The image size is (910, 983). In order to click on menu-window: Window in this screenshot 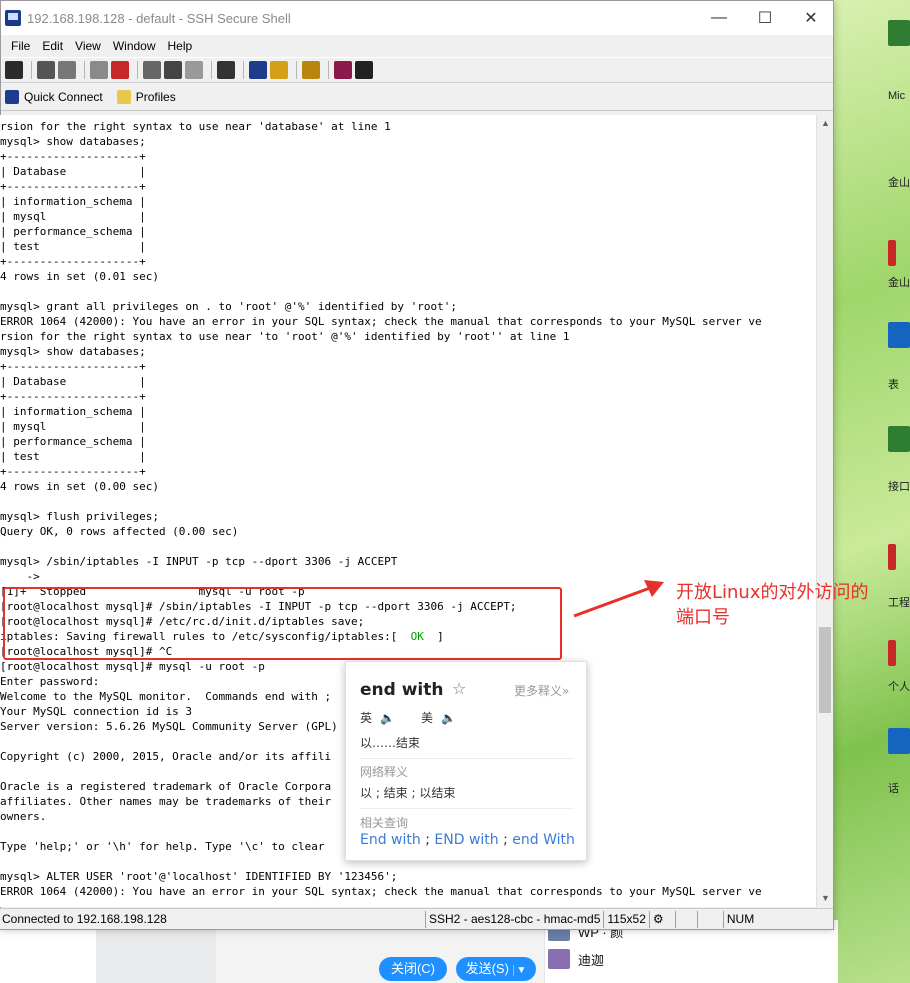, I will do `click(134, 46)`.